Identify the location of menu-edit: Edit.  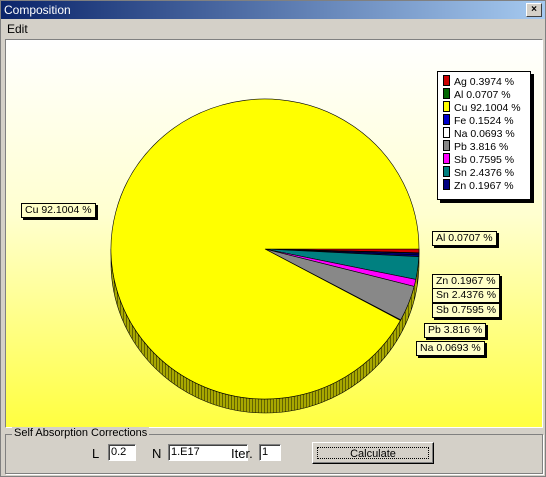
(17, 29).